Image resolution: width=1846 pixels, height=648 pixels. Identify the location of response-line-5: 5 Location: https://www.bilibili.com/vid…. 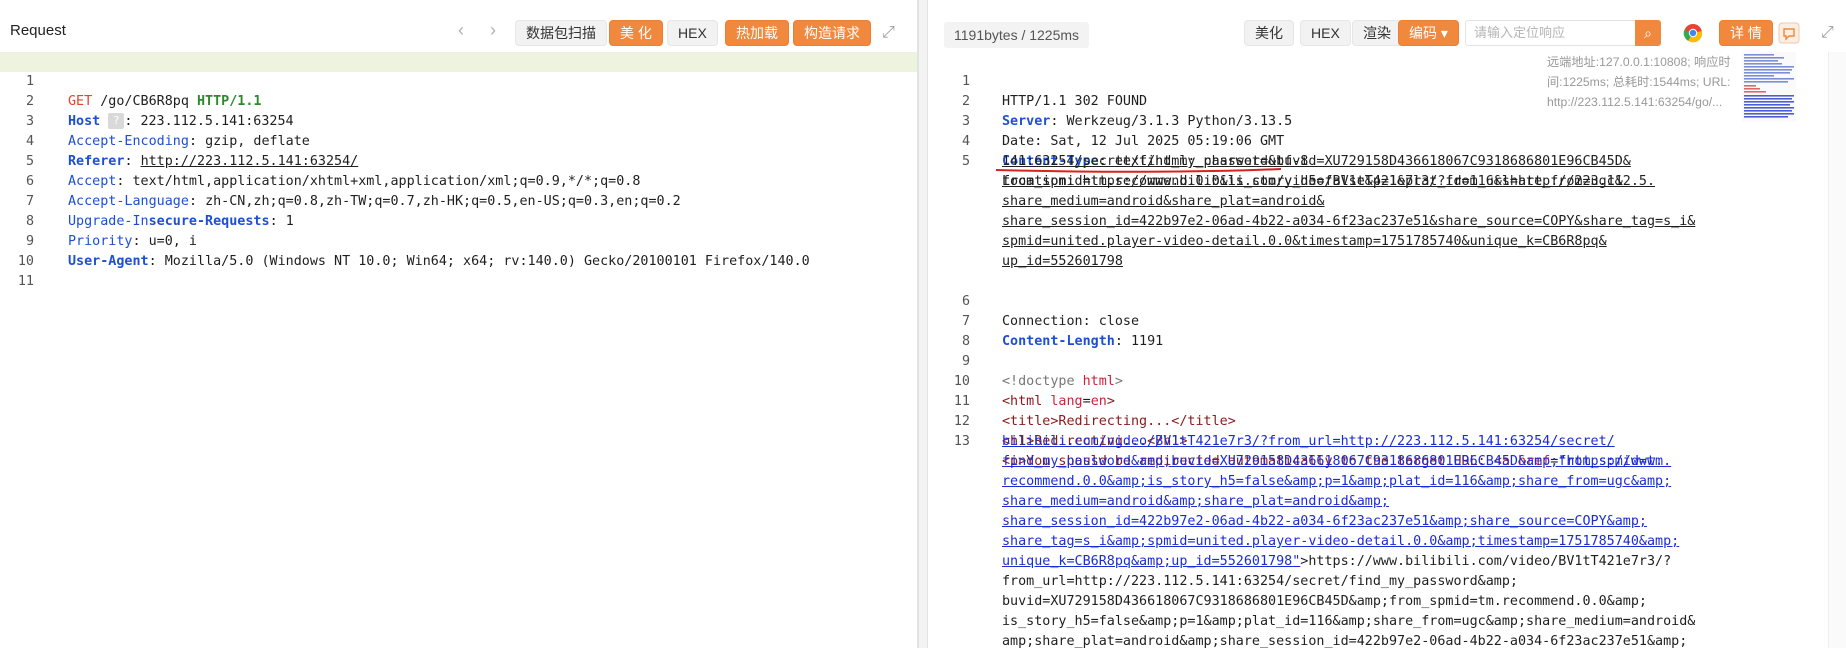
(1387, 160).